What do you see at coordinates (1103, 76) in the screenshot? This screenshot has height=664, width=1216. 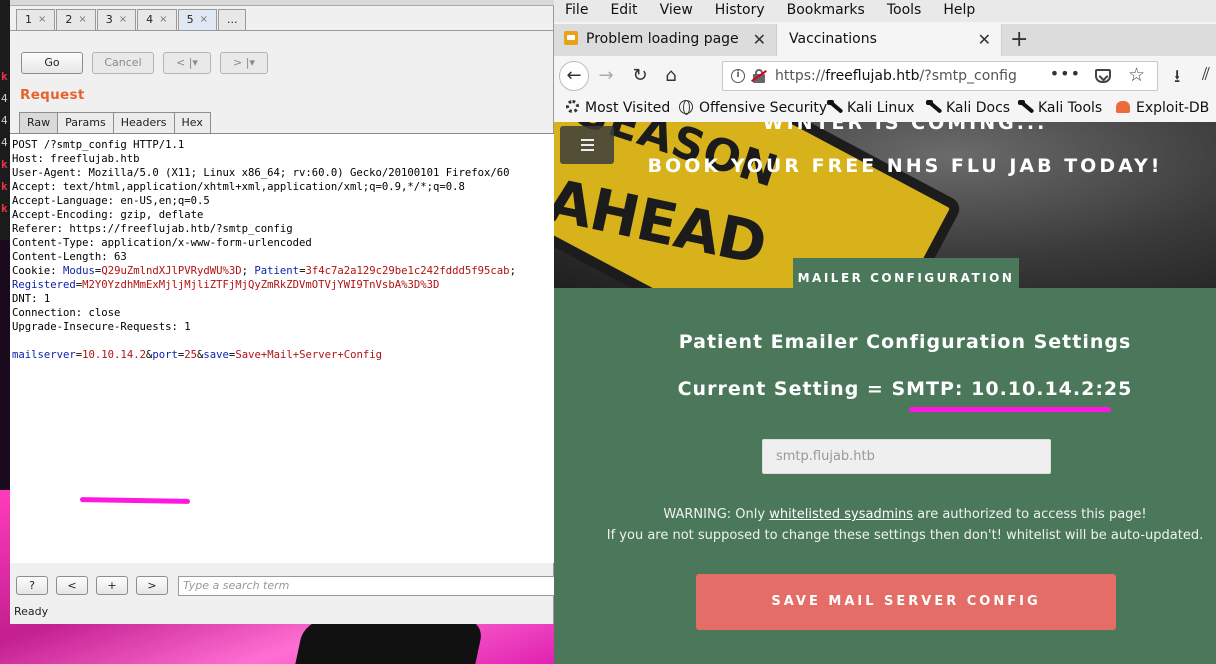 I see `pocket-icon` at bounding box center [1103, 76].